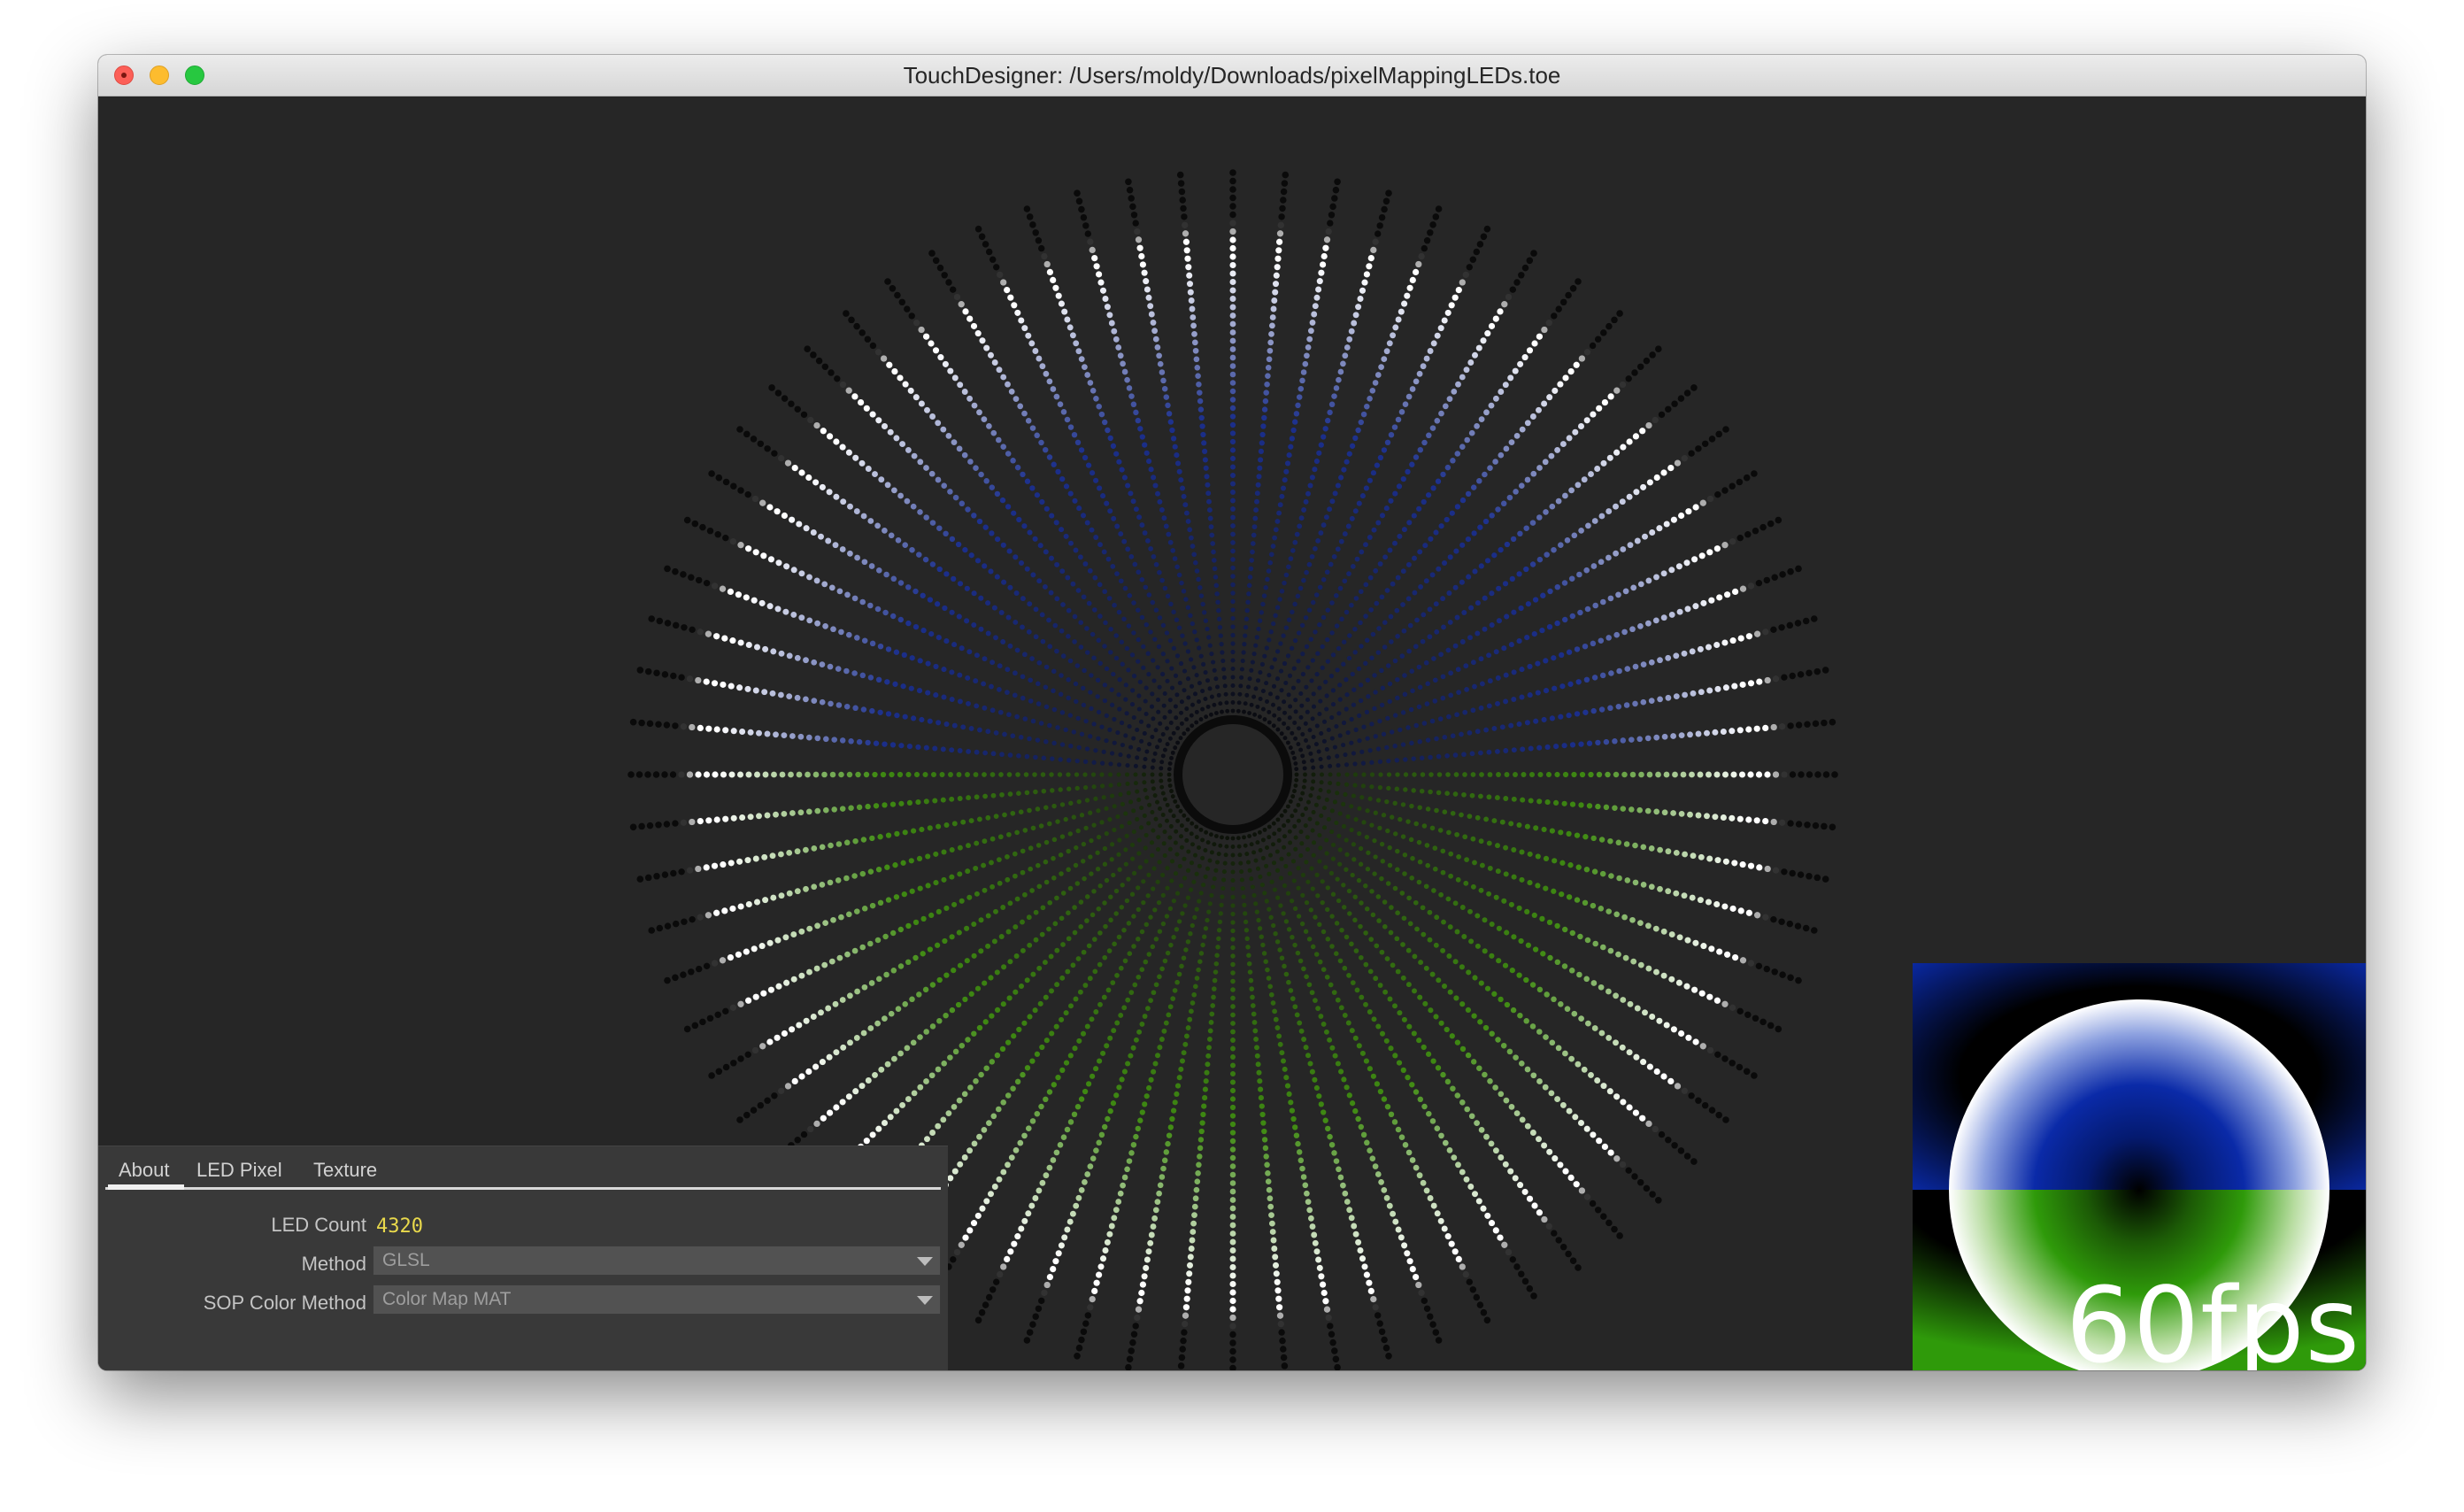  Describe the element at coordinates (345, 1172) in the screenshot. I see `tab-texture: Texture` at that location.